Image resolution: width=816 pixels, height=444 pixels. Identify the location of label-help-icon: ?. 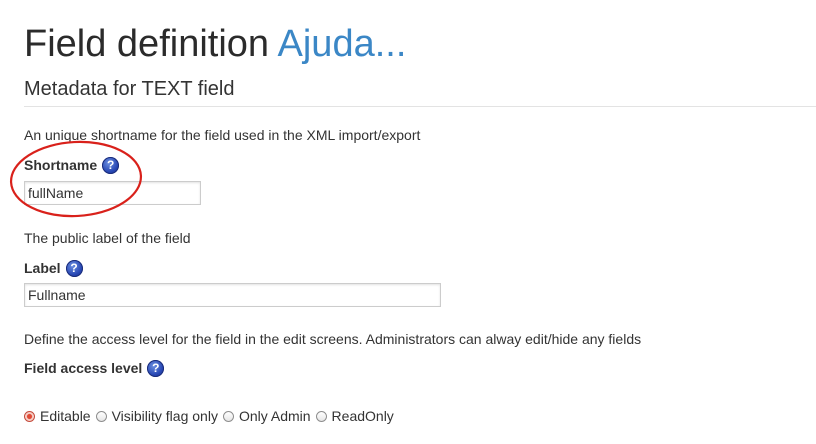
(74, 268).